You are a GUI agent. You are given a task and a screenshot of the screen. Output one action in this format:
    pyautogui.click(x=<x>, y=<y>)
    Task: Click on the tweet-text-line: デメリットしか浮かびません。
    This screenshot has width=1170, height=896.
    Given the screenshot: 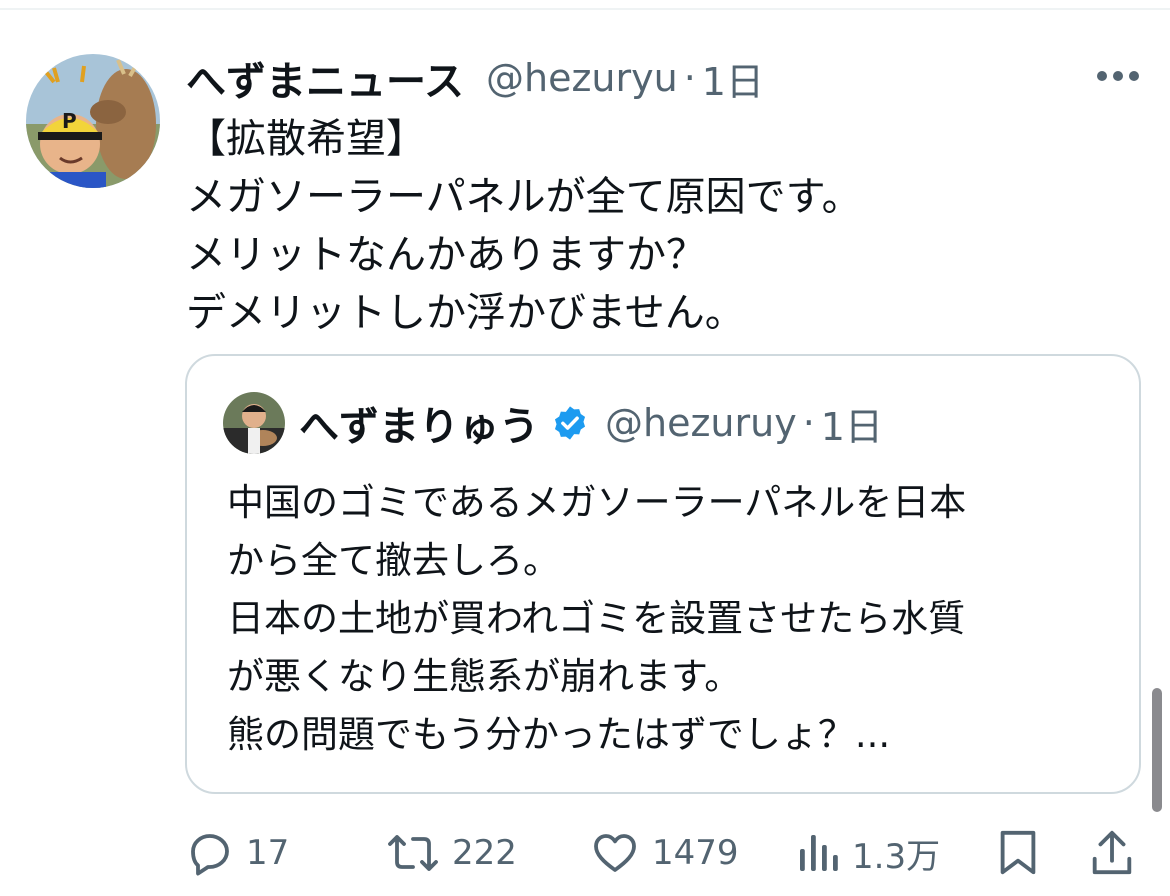 What is the action you would take?
    pyautogui.click(x=465, y=313)
    